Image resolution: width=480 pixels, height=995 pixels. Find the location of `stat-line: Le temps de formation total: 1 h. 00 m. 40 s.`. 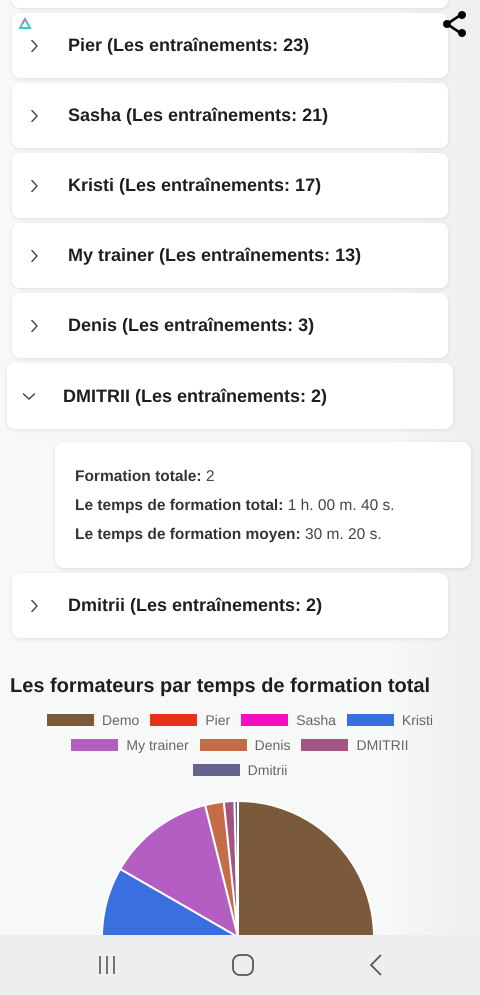

stat-line: Le temps de formation total: 1 h. 00 m. 40 s. is located at coordinates (235, 506).